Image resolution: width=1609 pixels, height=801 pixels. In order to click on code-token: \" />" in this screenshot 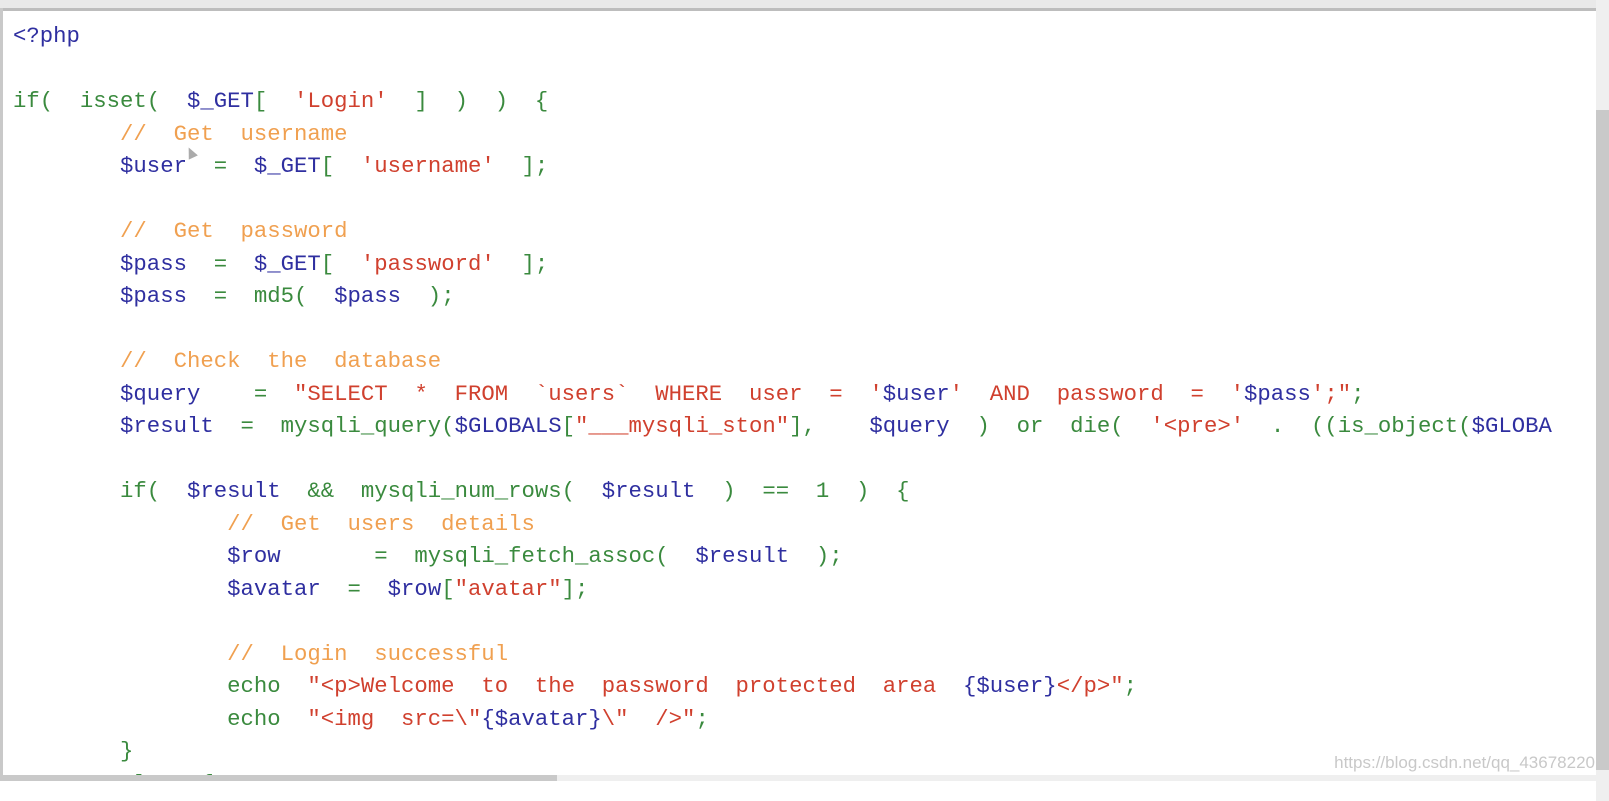, I will do `click(648, 718)`.